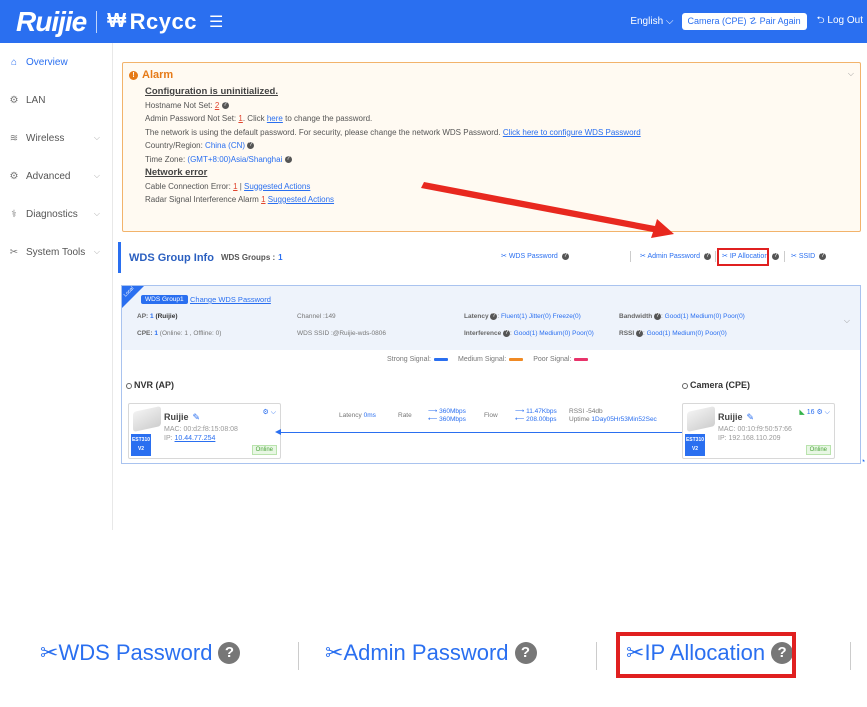 Image resolution: width=867 pixels, height=707 pixels. What do you see at coordinates (269, 412) in the screenshot?
I see `device-settings-icon: ⚙ ⌵` at bounding box center [269, 412].